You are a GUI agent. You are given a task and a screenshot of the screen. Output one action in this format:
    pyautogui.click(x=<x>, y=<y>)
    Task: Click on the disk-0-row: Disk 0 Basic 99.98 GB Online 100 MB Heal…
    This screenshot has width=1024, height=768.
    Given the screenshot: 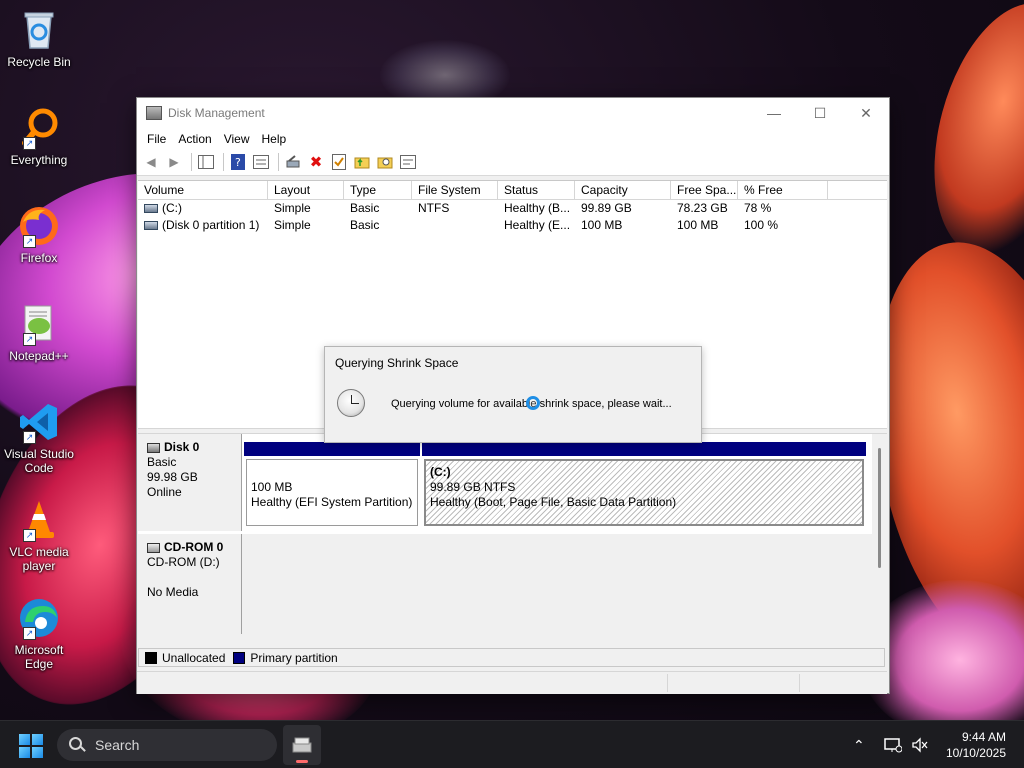 What is the action you would take?
    pyautogui.click(x=505, y=482)
    